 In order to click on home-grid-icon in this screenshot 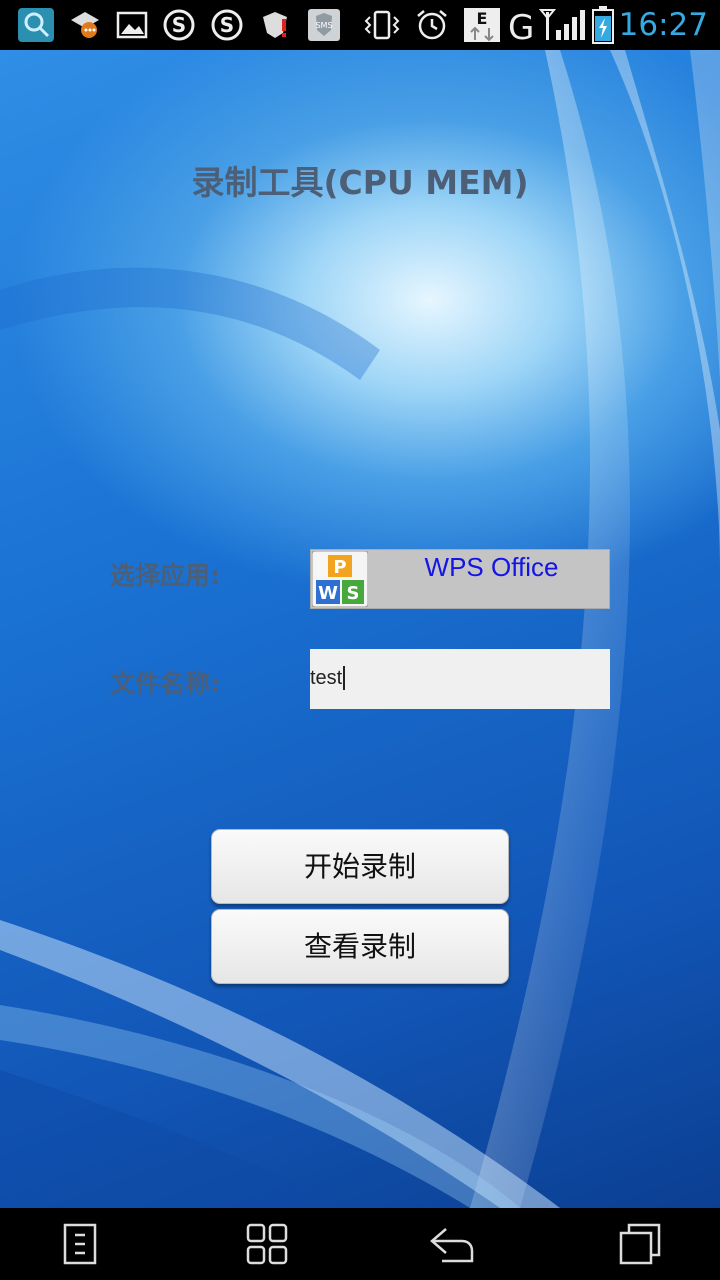, I will do `click(267, 1244)`.